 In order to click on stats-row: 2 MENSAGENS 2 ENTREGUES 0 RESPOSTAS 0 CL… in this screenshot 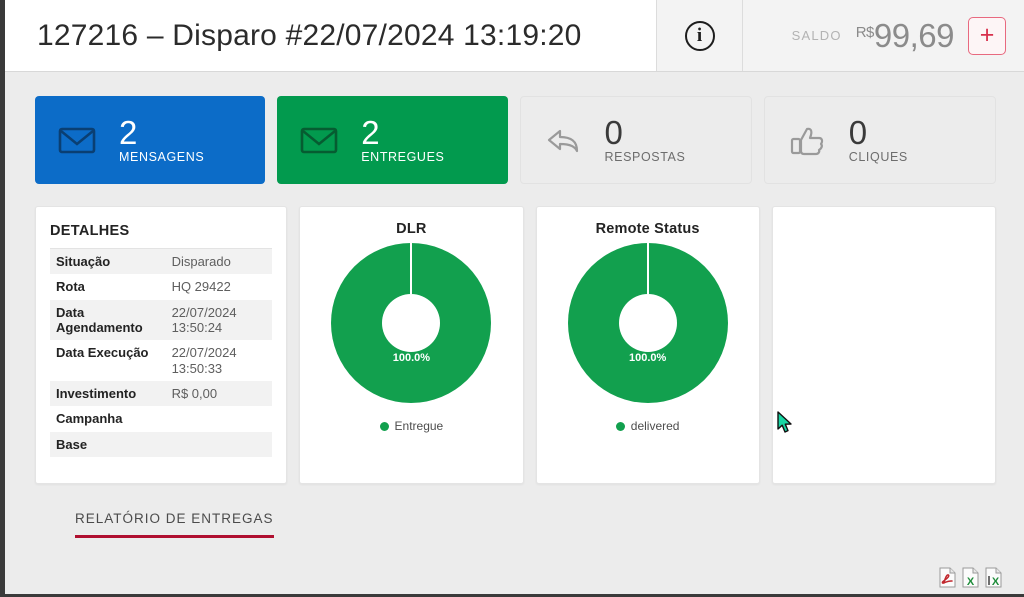, I will do `click(515, 140)`.